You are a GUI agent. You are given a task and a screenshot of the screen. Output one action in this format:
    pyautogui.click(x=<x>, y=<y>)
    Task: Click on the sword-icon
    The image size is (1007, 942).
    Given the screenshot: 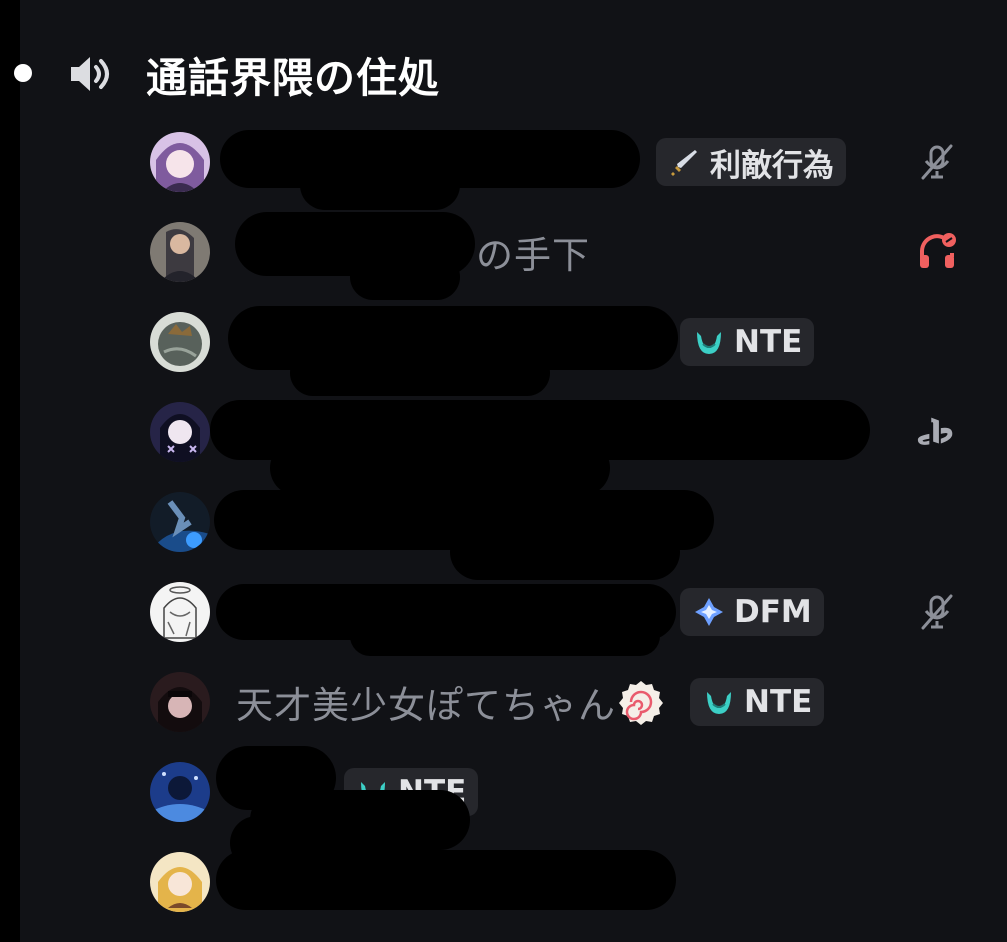 What is the action you would take?
    pyautogui.click(x=685, y=162)
    